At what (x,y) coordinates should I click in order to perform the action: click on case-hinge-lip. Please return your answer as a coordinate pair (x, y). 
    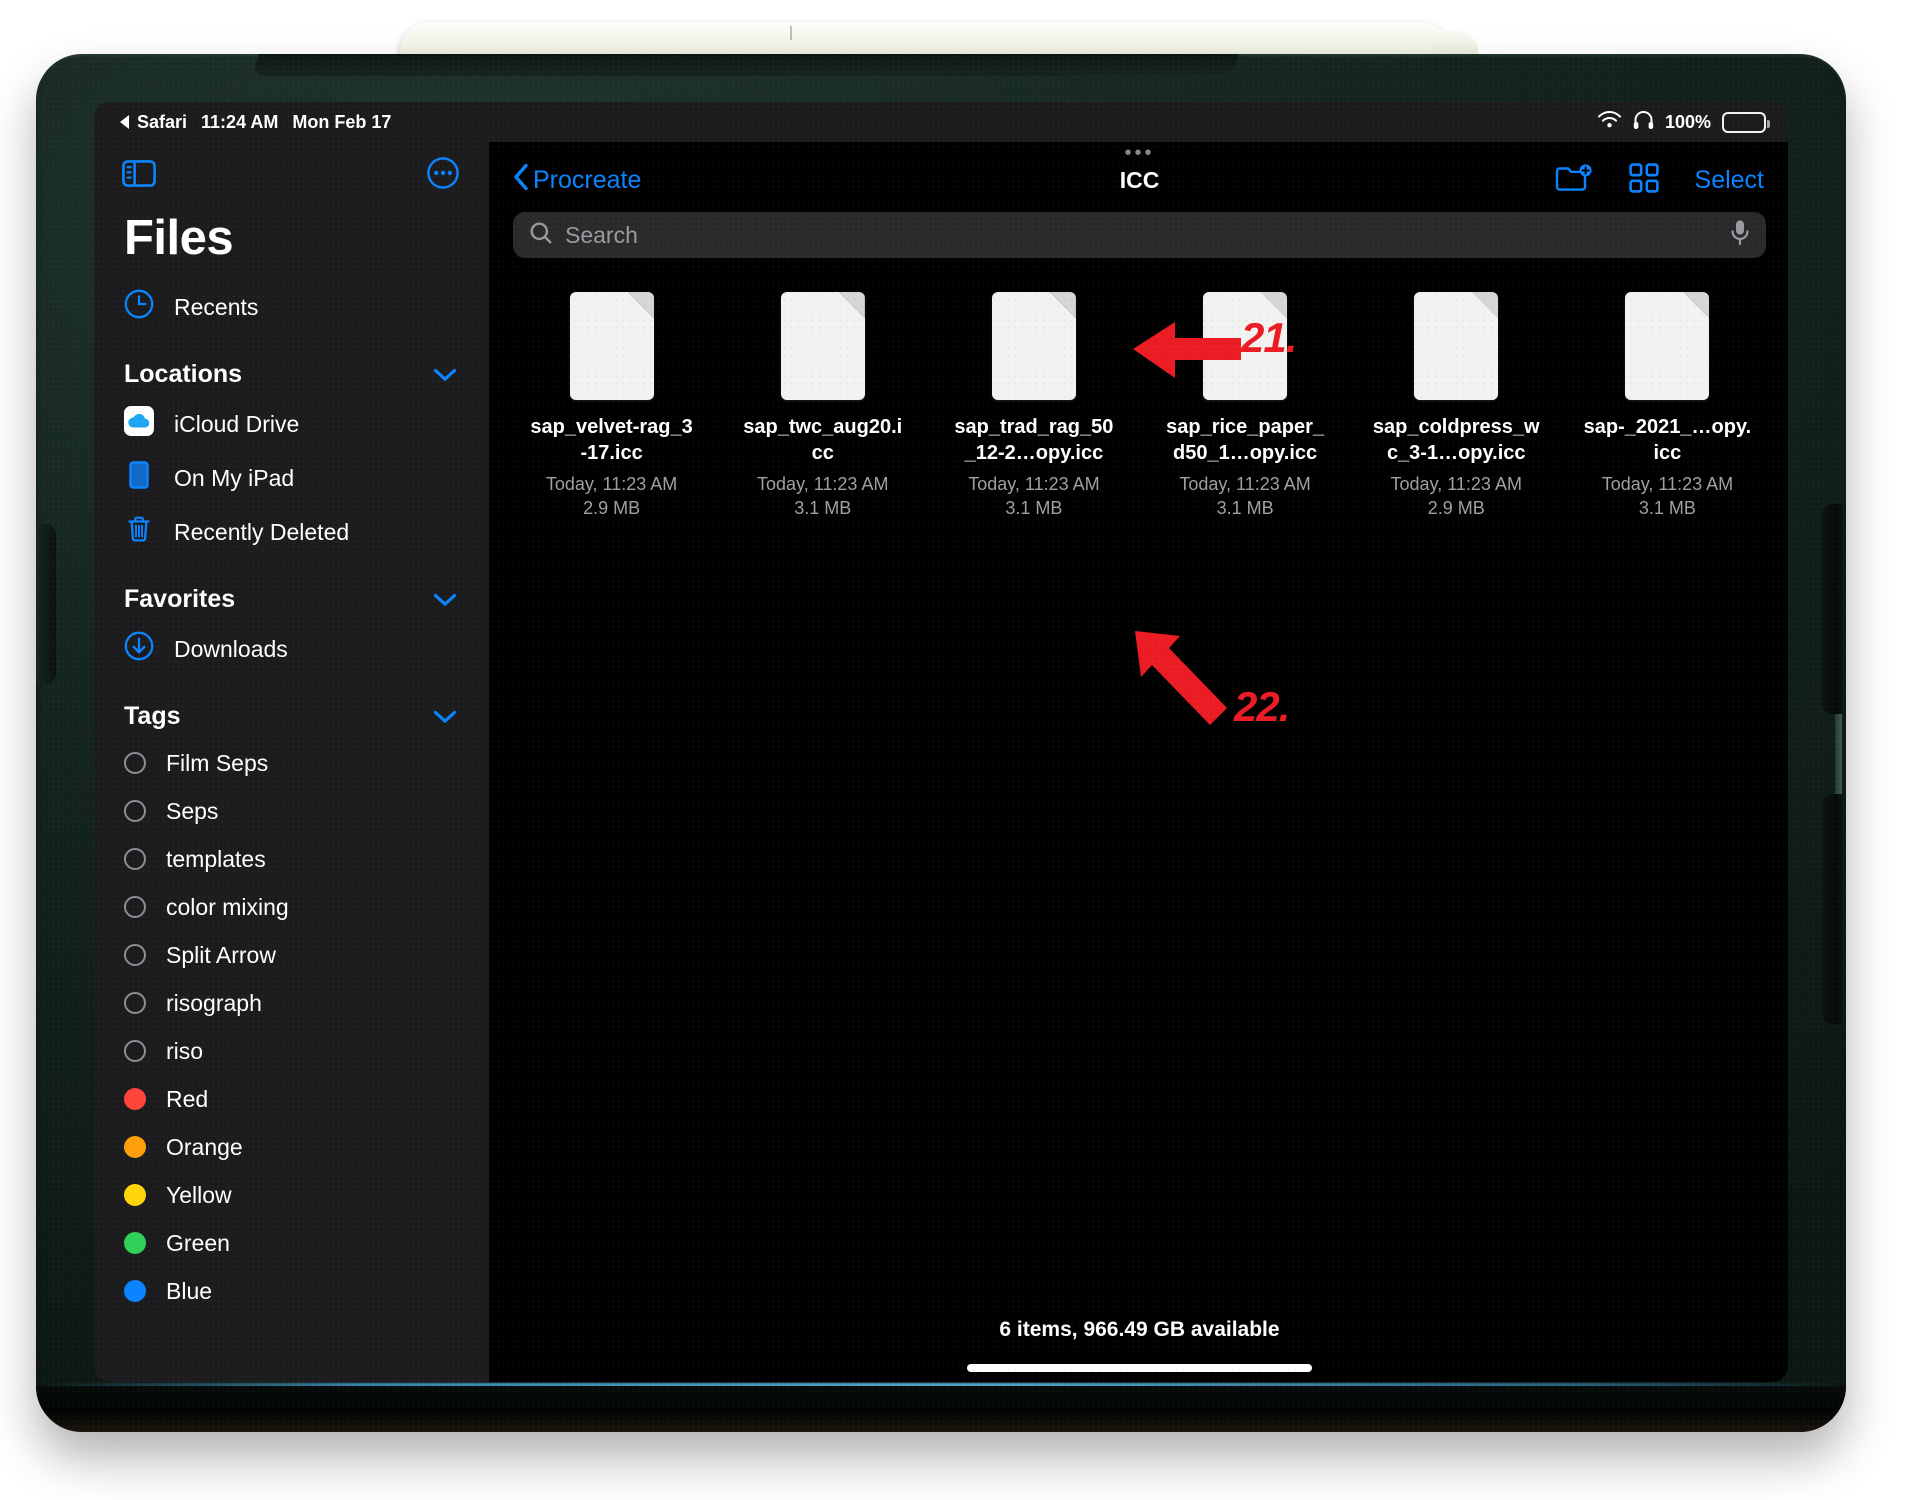
    Looking at the image, I should click on (746, 65).